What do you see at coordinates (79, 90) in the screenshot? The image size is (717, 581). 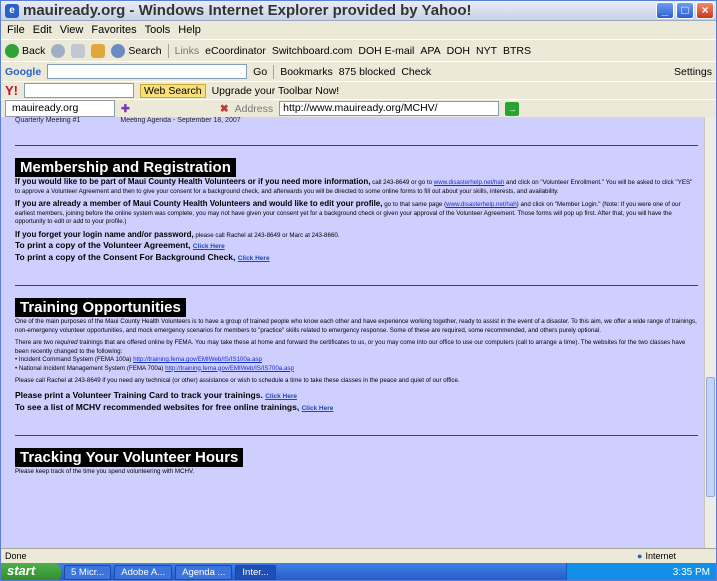 I see `yahoo-search-input` at bounding box center [79, 90].